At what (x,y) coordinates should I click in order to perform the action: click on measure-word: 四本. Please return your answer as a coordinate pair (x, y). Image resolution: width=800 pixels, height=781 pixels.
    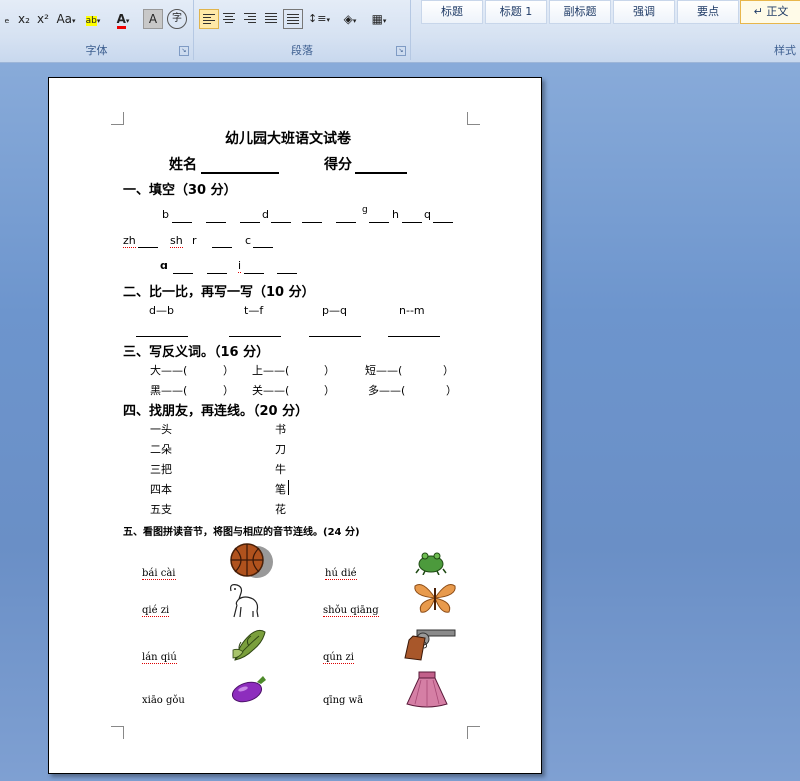
    Looking at the image, I should click on (161, 489).